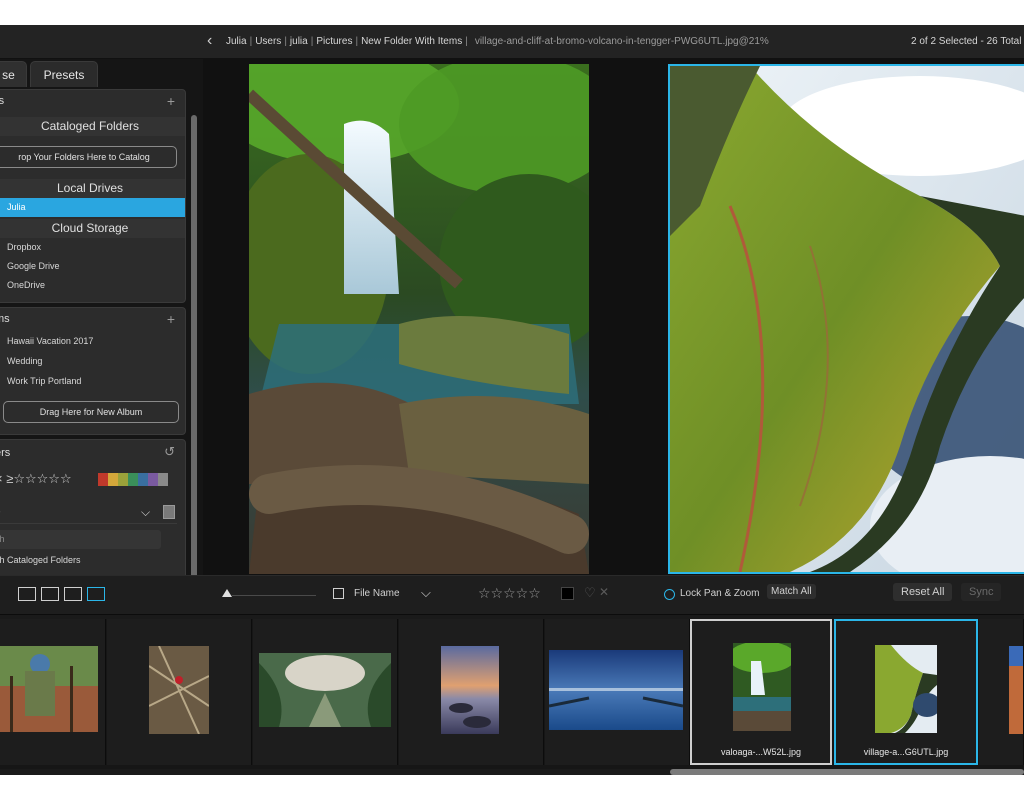 Image resolution: width=1024 pixels, height=800 pixels. Describe the element at coordinates (13, 74) in the screenshot. I see `tab-browse: se` at that location.